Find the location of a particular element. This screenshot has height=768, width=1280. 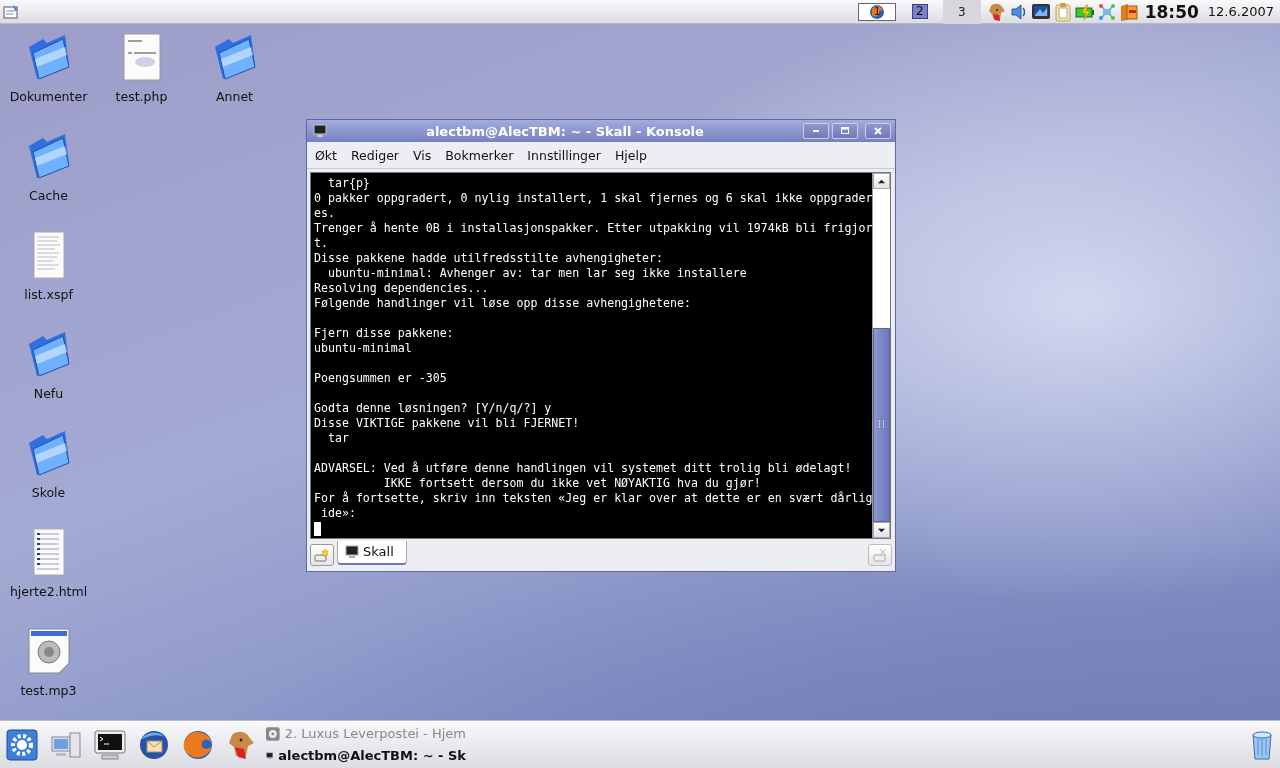

scroll-thumb is located at coordinates (881, 425).